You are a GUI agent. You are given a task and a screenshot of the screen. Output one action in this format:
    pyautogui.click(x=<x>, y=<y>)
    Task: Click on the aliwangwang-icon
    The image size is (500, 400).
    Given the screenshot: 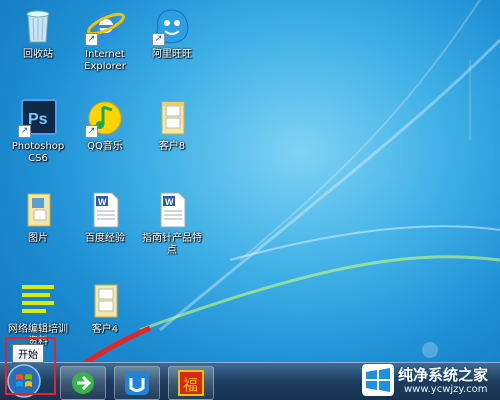 What is the action you would take?
    pyautogui.click(x=137, y=383)
    